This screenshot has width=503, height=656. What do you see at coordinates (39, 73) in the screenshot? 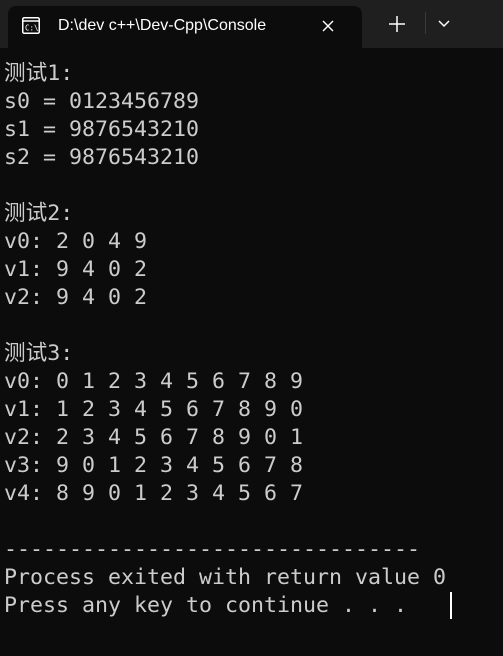
I see `console-line: 测试1:` at bounding box center [39, 73].